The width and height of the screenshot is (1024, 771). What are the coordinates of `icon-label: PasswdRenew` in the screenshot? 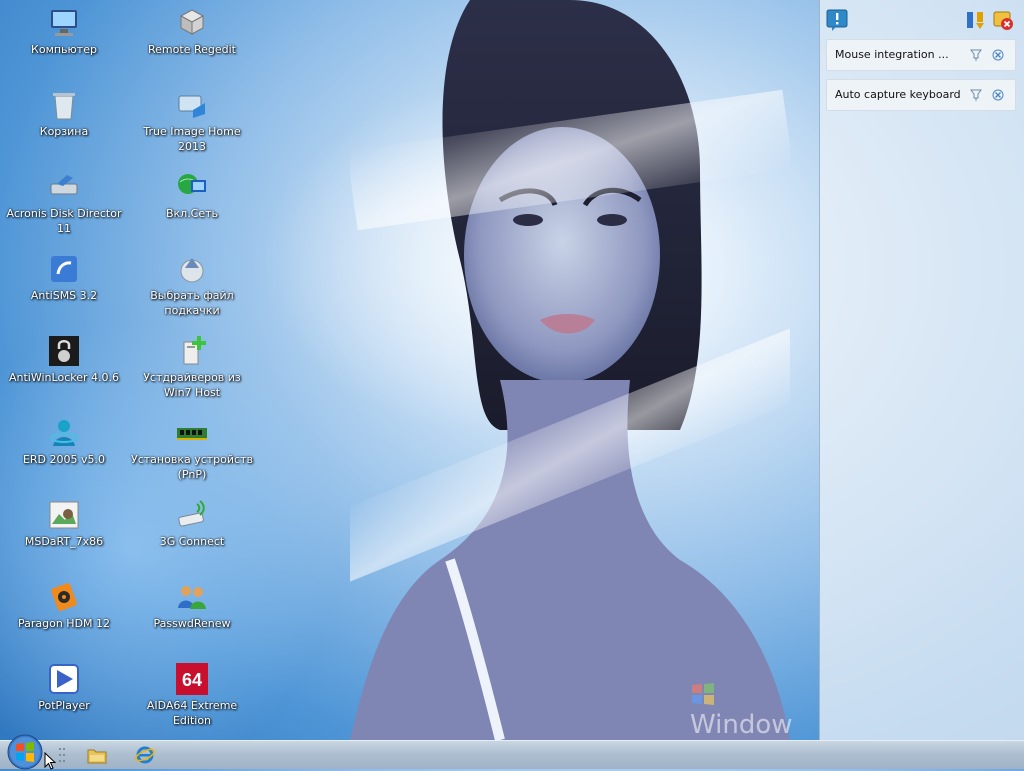 It's located at (192, 623).